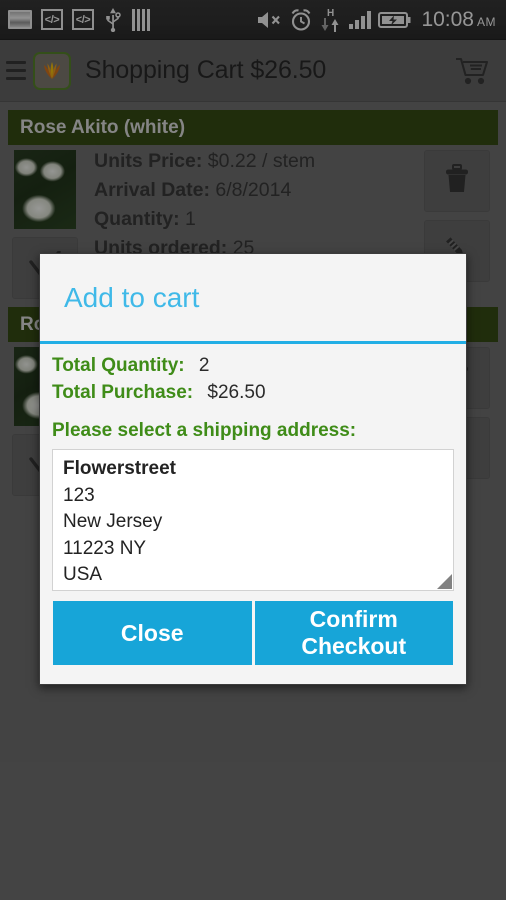  I want to click on total-purchase-value: $26.50, so click(236, 392).